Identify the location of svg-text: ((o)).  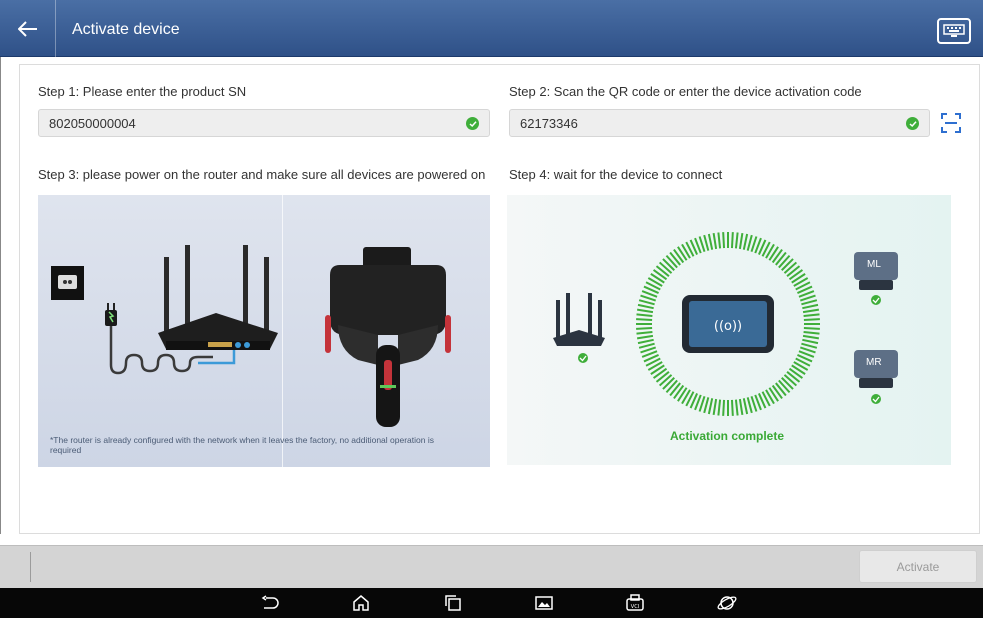
(728, 326).